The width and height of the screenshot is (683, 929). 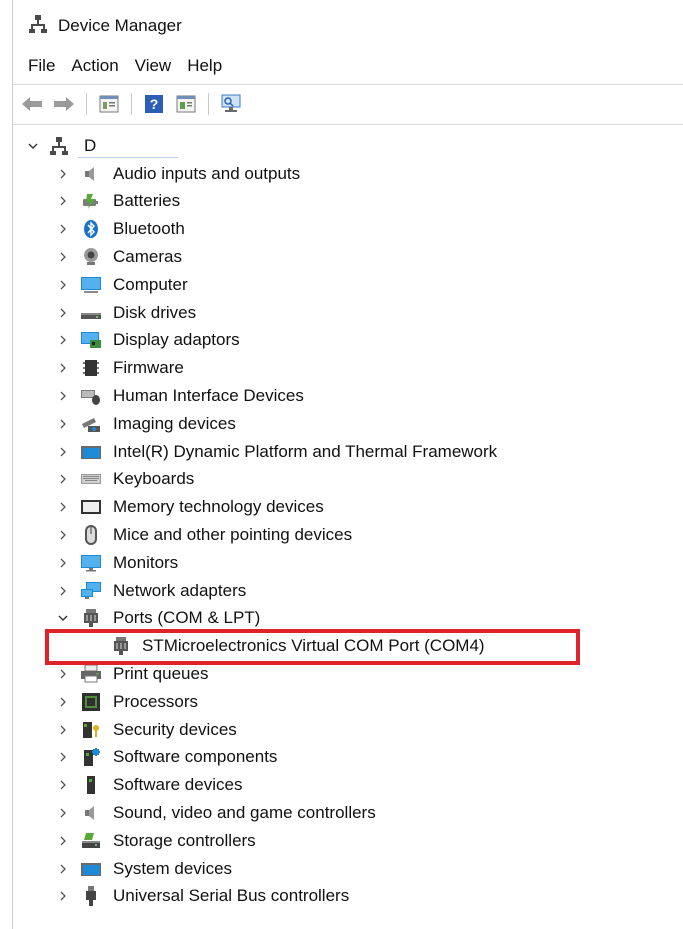 What do you see at coordinates (59, 146) in the screenshot?
I see `computer-root-icon` at bounding box center [59, 146].